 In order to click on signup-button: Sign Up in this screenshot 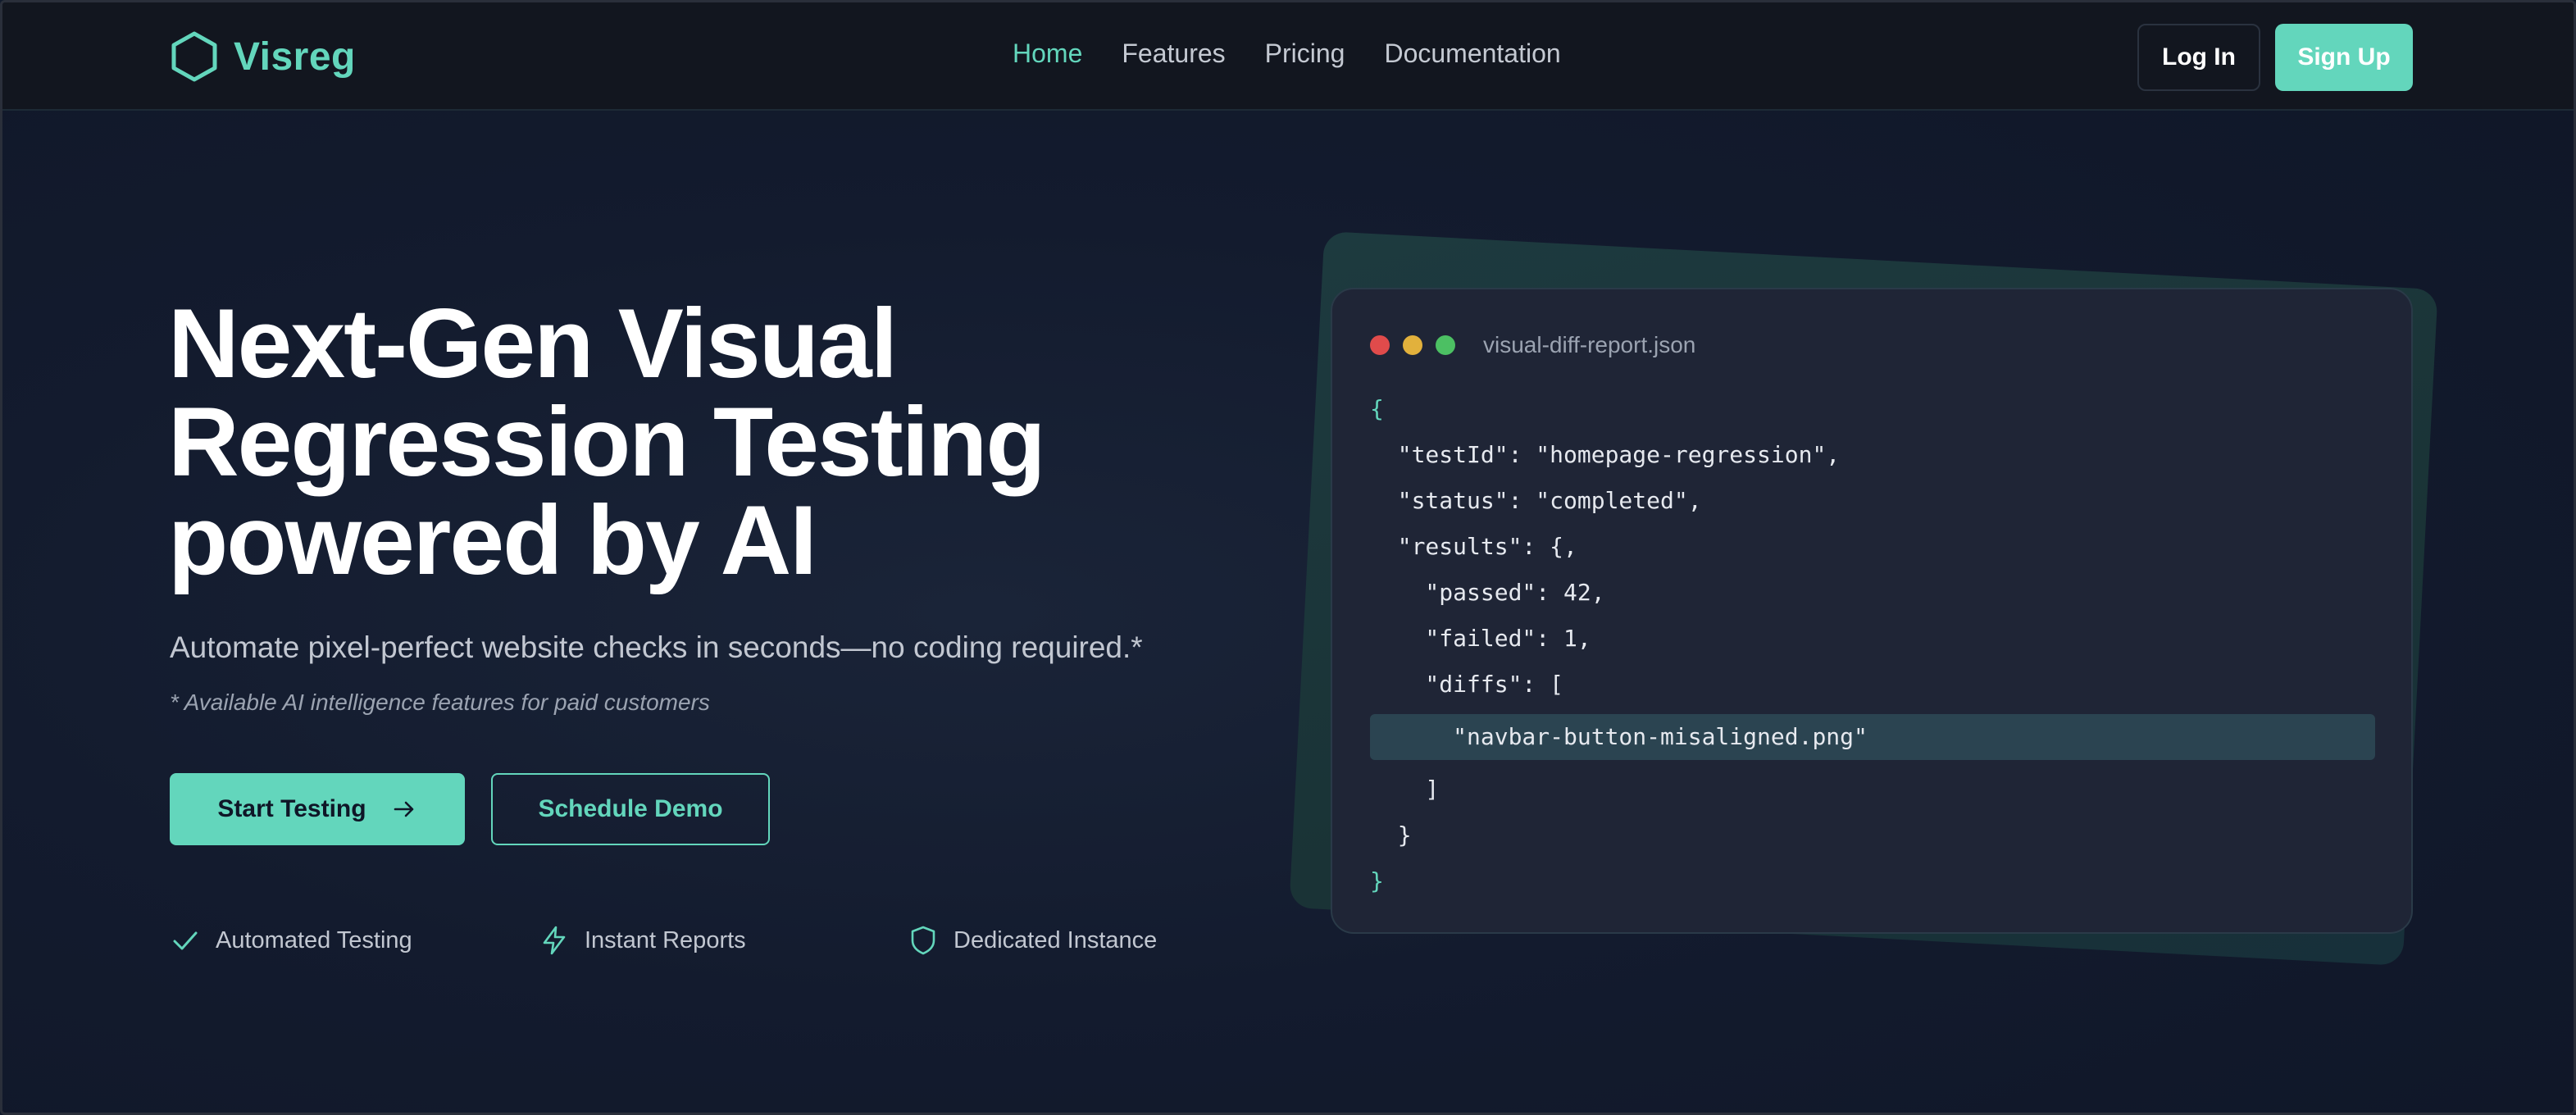, I will do `click(2344, 57)`.